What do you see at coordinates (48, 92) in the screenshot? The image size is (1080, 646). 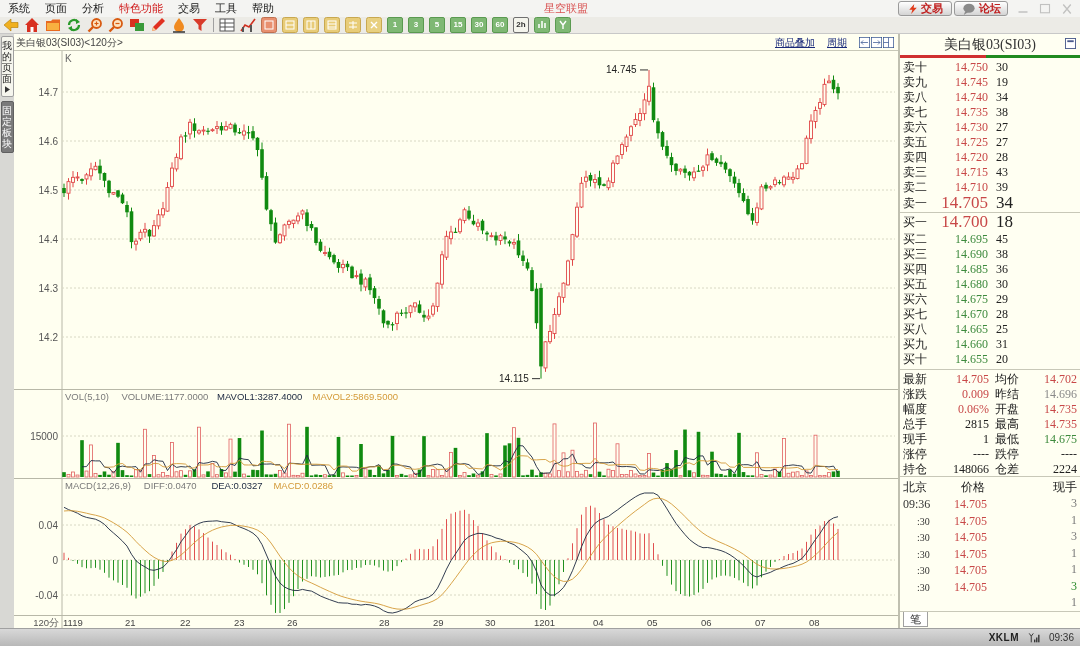 I see `price-axis-label: 14.7` at bounding box center [48, 92].